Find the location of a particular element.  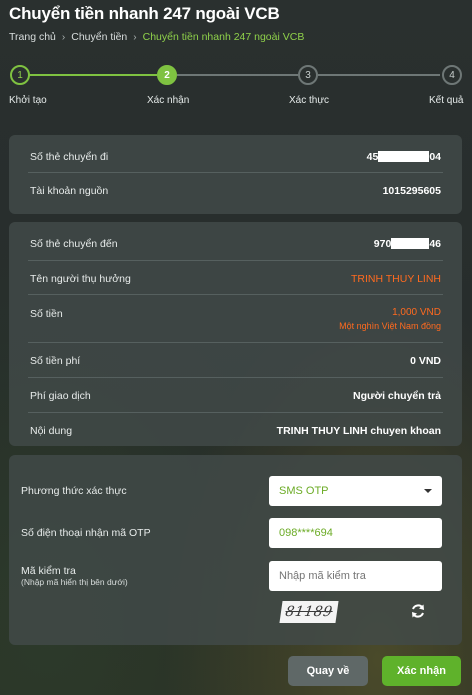

step-2-indicator: 2 is located at coordinates (167, 75).